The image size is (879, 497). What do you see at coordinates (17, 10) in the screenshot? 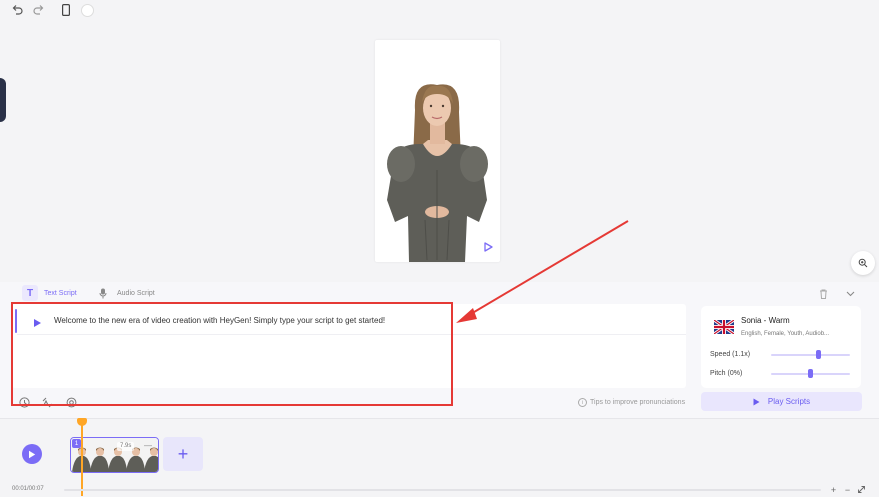
I see `undo-icon` at bounding box center [17, 10].